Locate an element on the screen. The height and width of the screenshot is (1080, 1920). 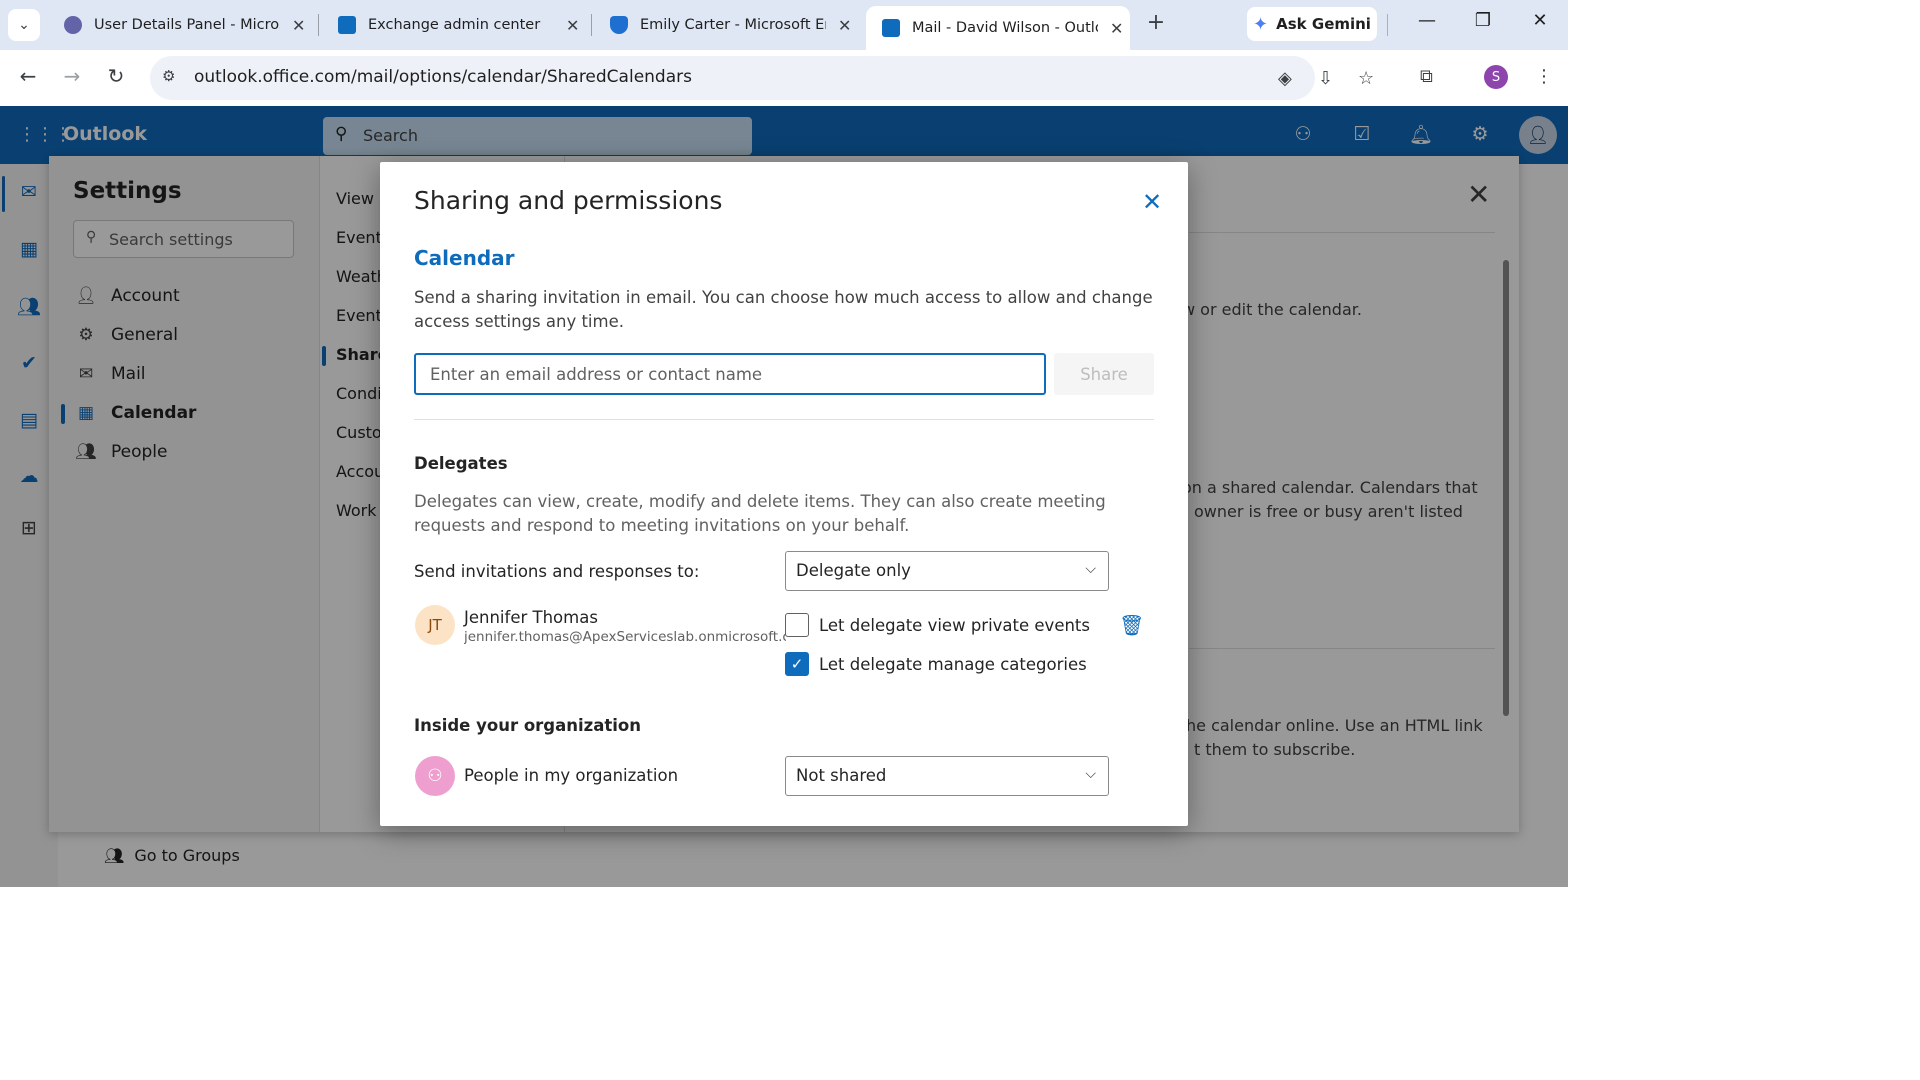
site-settings-icon: ⚙ is located at coordinates (173, 78).